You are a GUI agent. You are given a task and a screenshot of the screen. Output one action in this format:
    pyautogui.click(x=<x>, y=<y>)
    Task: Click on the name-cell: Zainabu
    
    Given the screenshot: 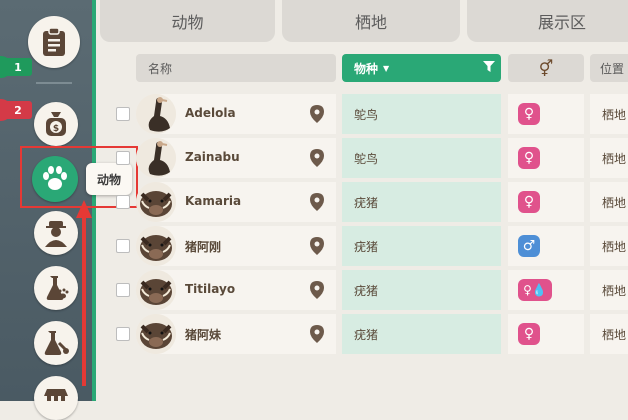 What is the action you would take?
    pyautogui.click(x=236, y=158)
    